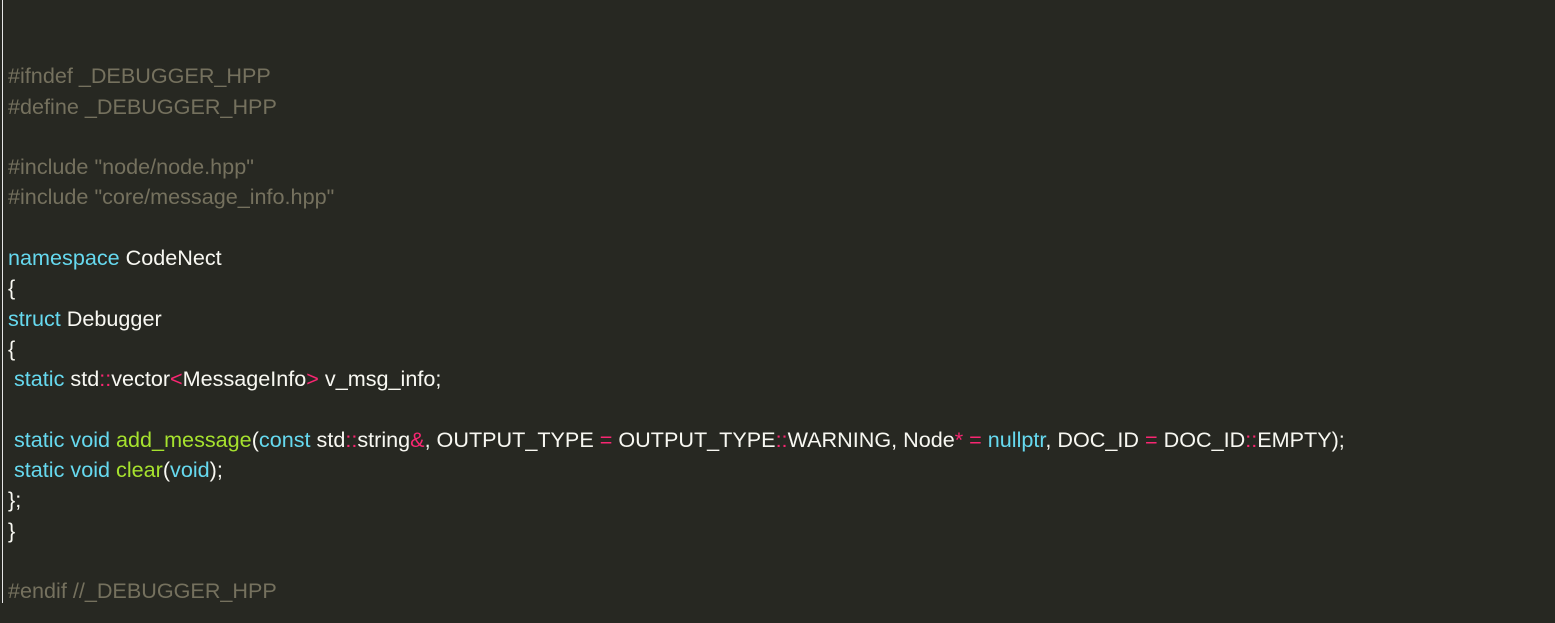 The width and height of the screenshot is (1555, 623). Describe the element at coordinates (244, 379) in the screenshot. I see `code-token-plain: MessageInfo` at that location.